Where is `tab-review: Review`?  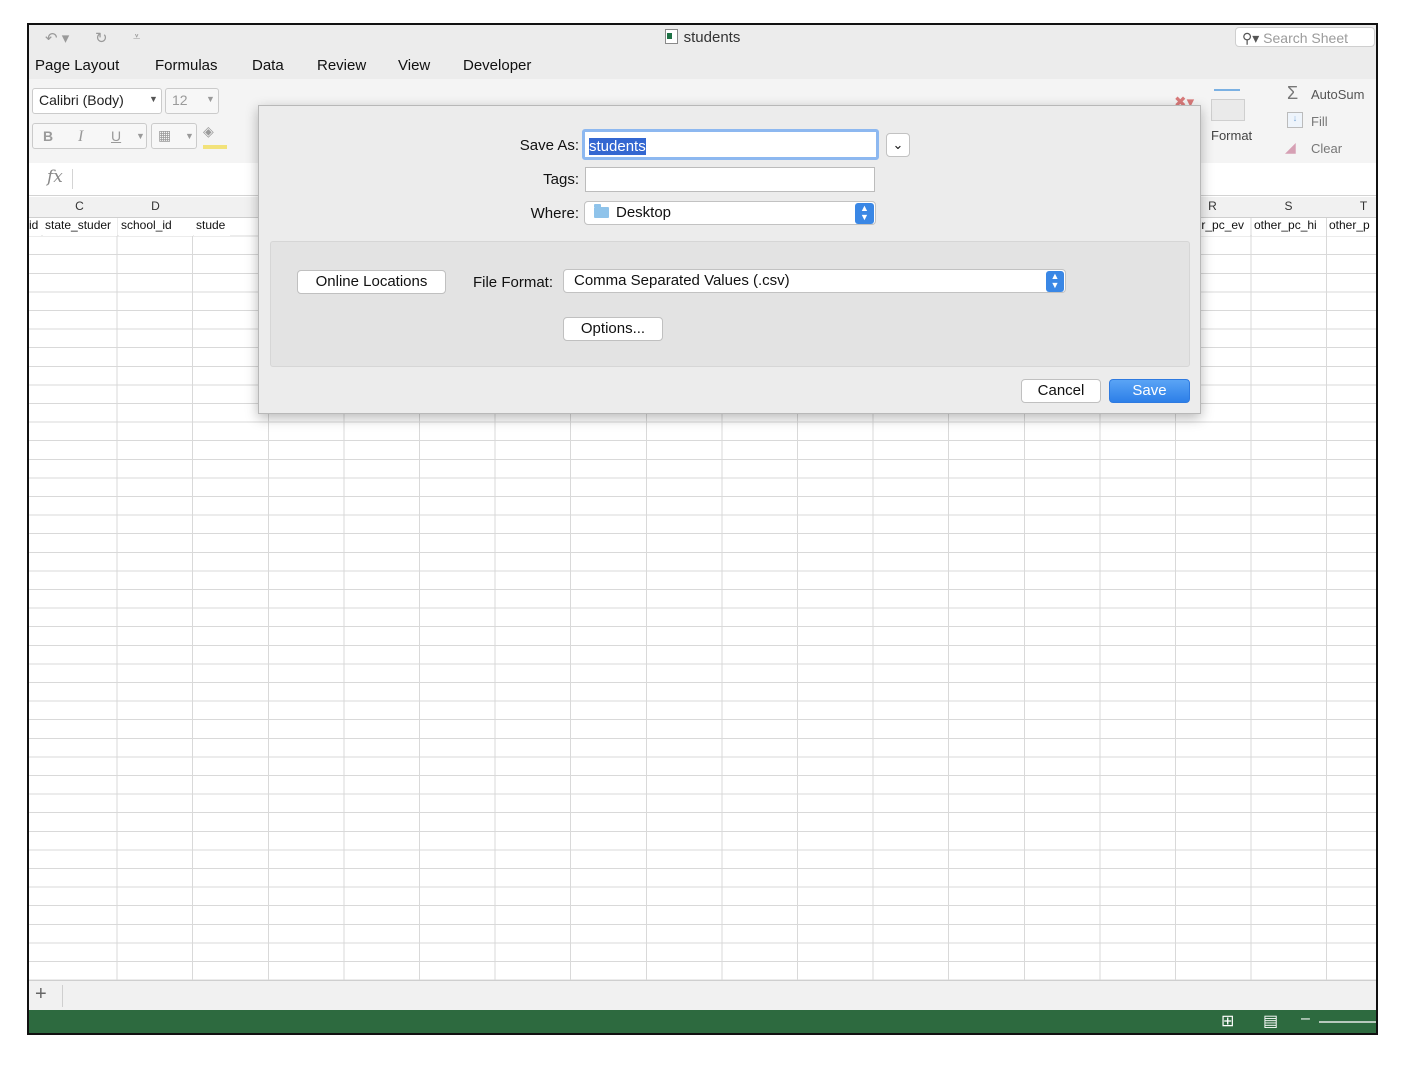
tab-review: Review is located at coordinates (341, 65).